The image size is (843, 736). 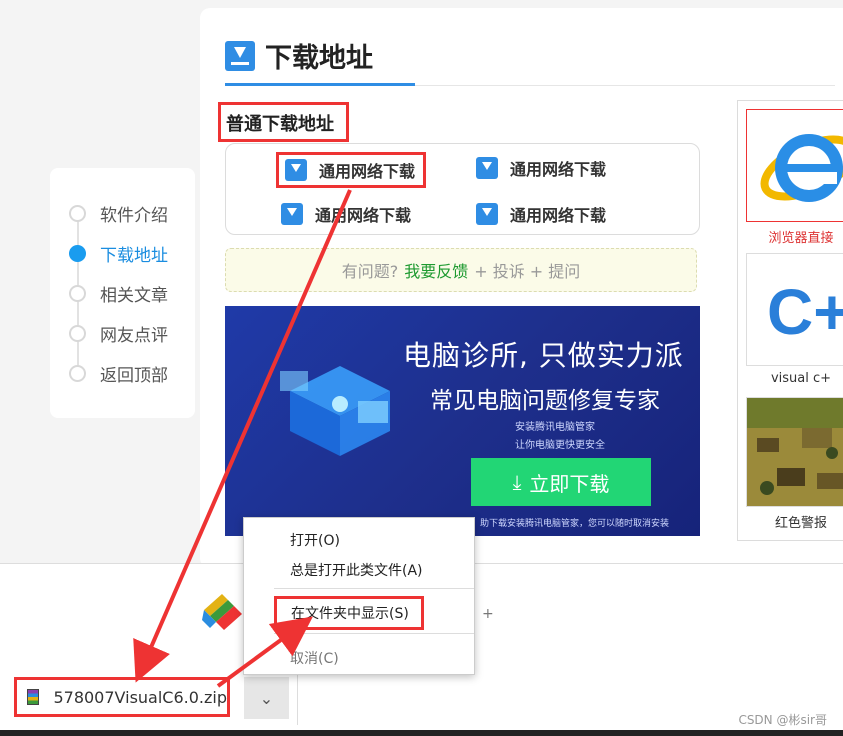 What do you see at coordinates (33, 697) in the screenshot?
I see `zip-archive-icon` at bounding box center [33, 697].